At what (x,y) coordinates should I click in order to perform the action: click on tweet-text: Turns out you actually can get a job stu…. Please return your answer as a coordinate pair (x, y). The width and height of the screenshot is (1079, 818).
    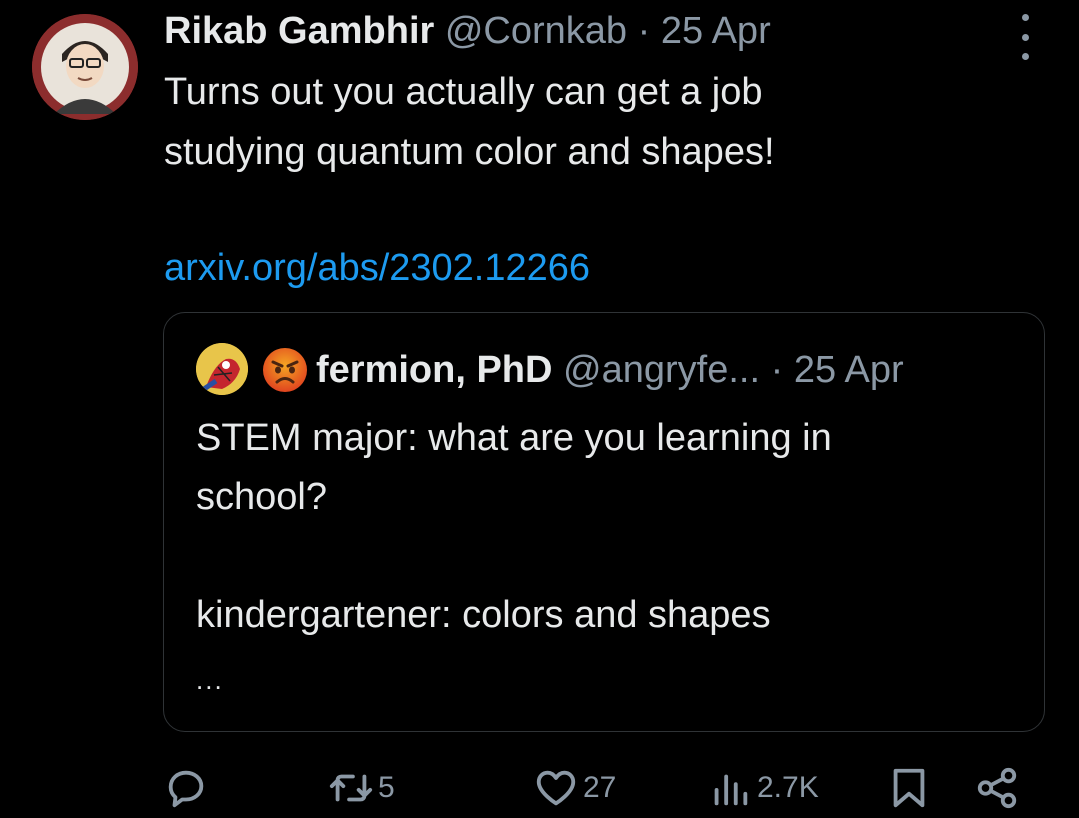
    Looking at the image, I should click on (469, 122).